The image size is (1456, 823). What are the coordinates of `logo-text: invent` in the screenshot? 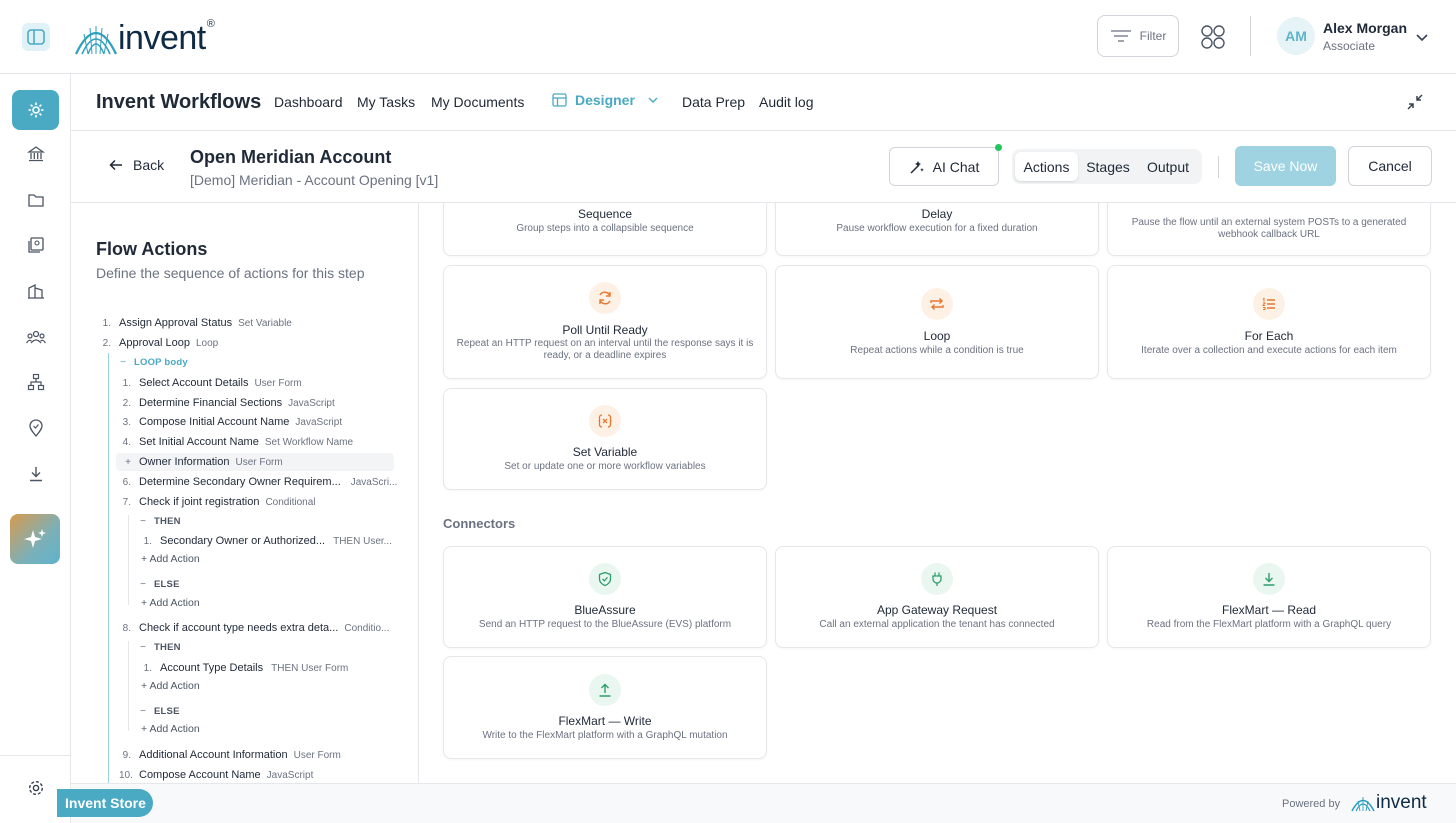 It's located at (162, 38).